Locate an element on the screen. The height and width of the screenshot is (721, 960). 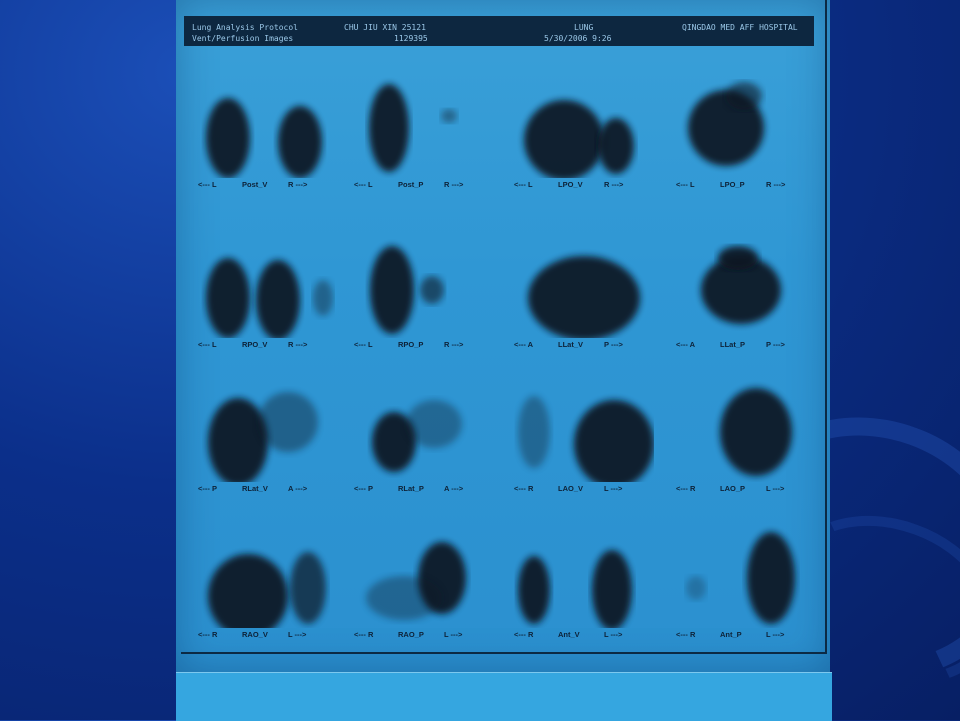
scan-panel: <--- L RPO_V R ---> is located at coordinates (263, 308).